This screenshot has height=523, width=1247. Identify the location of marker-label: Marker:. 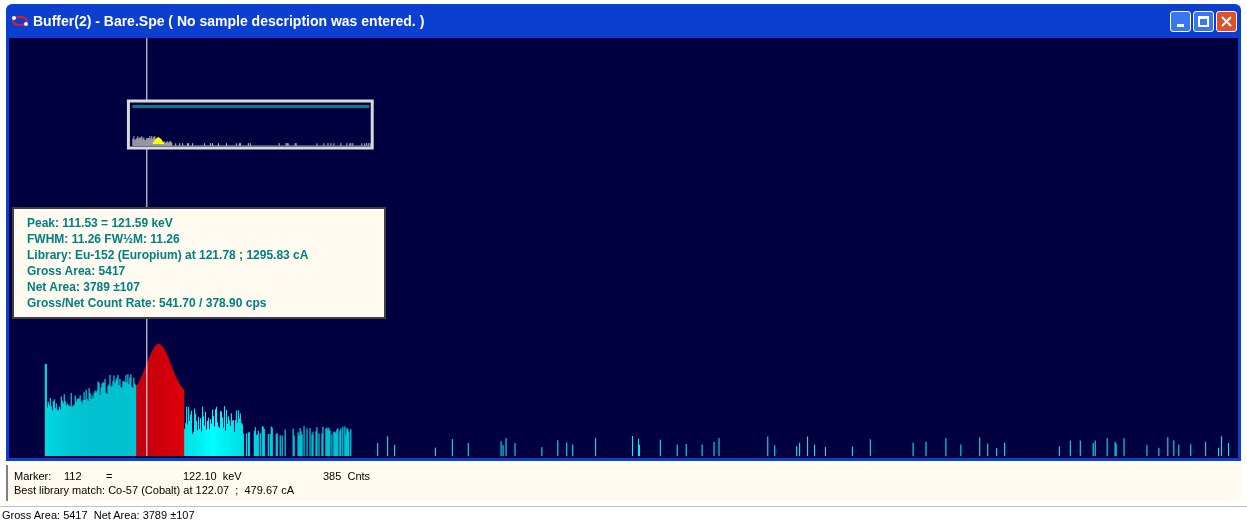
(33, 476).